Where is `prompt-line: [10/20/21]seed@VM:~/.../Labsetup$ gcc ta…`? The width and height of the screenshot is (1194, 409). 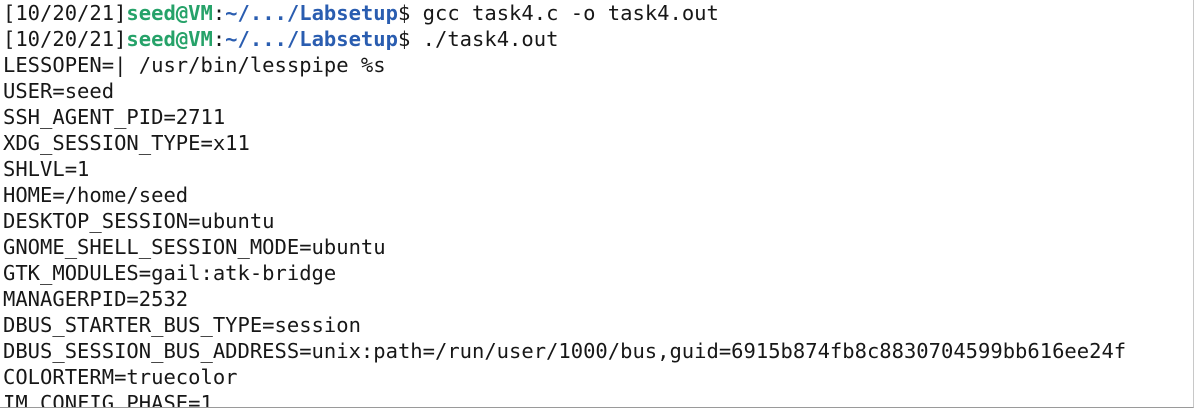 prompt-line: [10/20/21]seed@VM:~/.../Labsetup$ gcc ta… is located at coordinates (564, 13).